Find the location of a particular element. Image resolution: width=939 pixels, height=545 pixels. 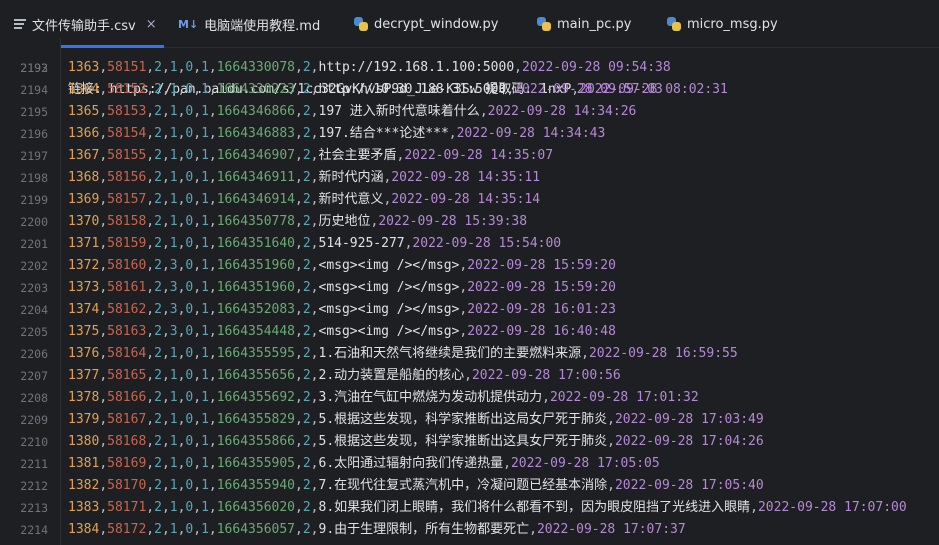

close-icon: × is located at coordinates (151, 24).